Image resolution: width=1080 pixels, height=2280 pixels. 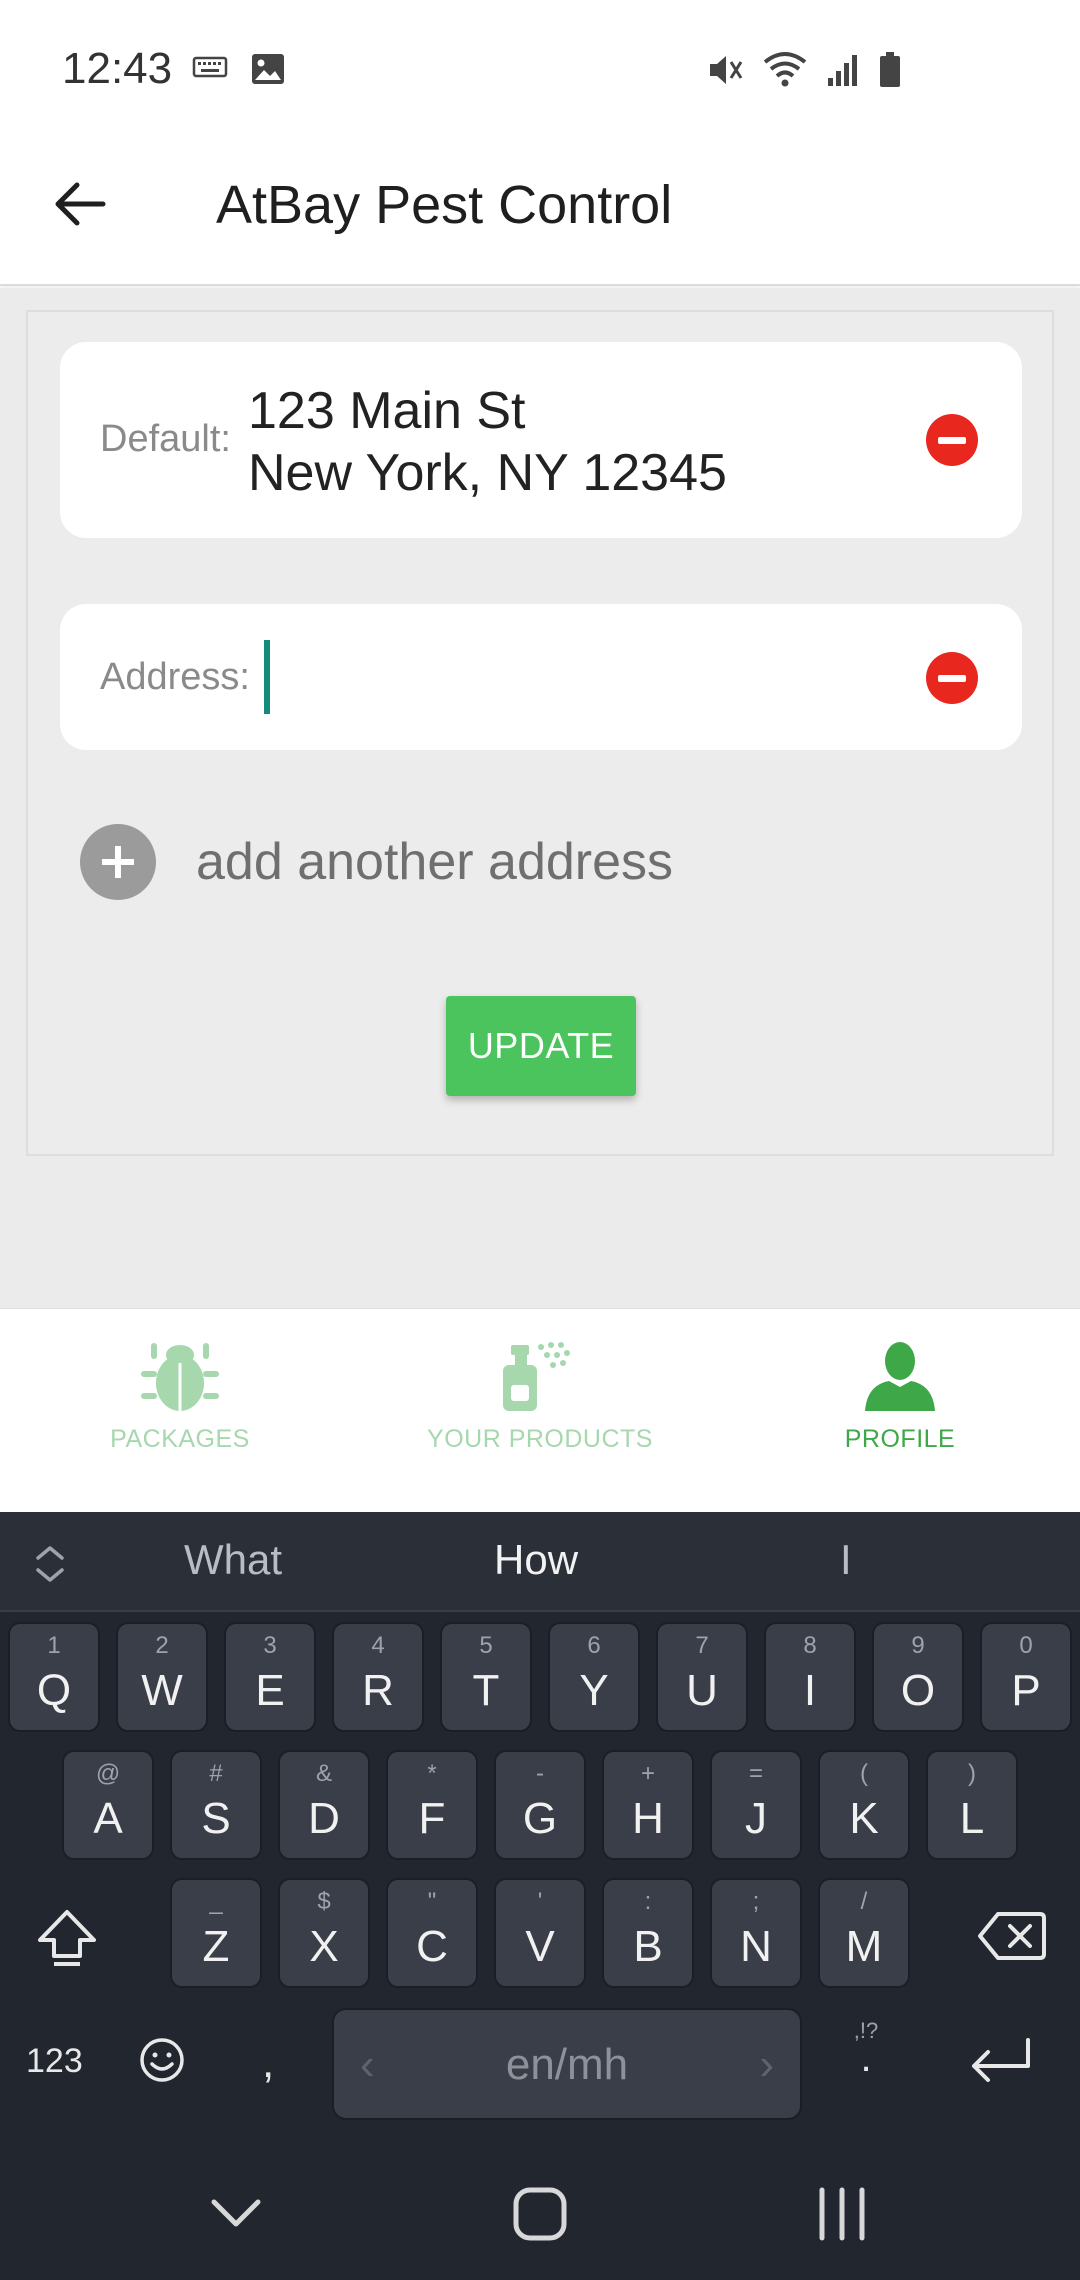 I want to click on address-input, so click(x=596, y=678).